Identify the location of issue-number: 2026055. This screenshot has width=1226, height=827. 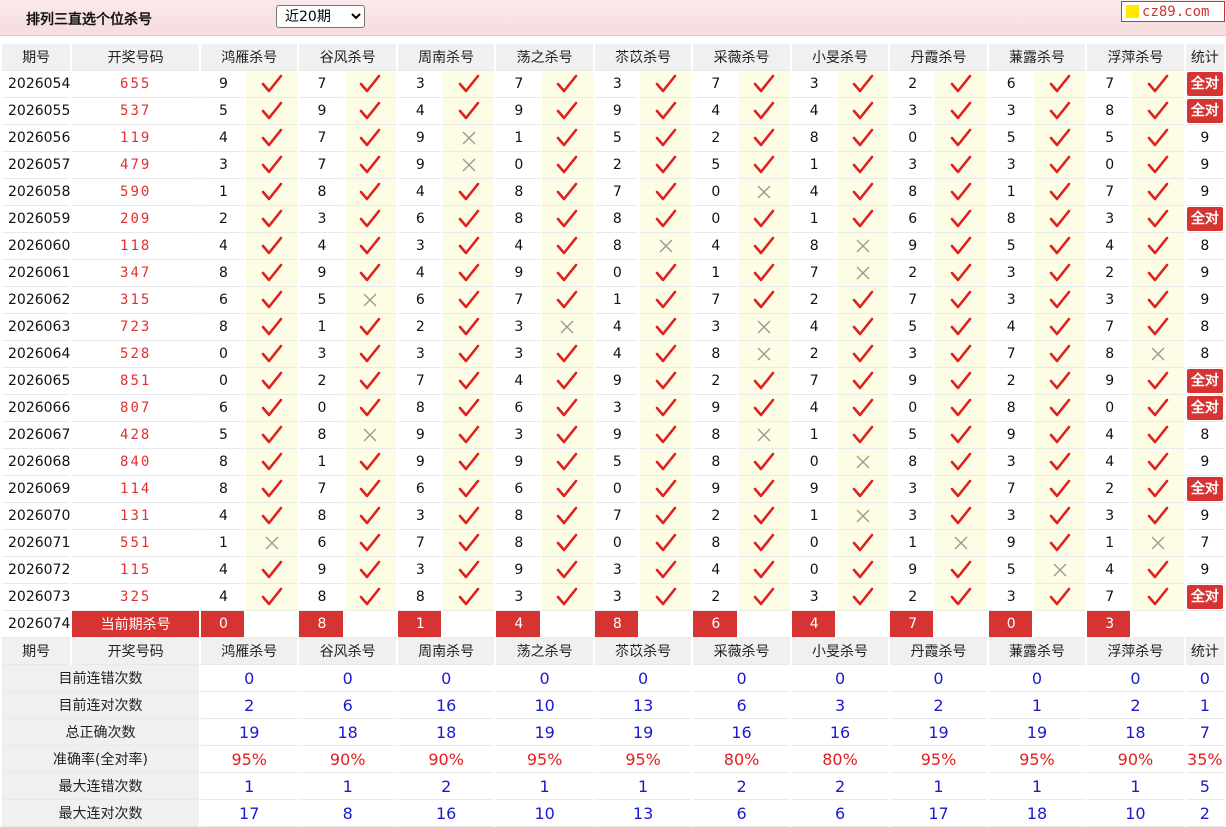
(36, 111).